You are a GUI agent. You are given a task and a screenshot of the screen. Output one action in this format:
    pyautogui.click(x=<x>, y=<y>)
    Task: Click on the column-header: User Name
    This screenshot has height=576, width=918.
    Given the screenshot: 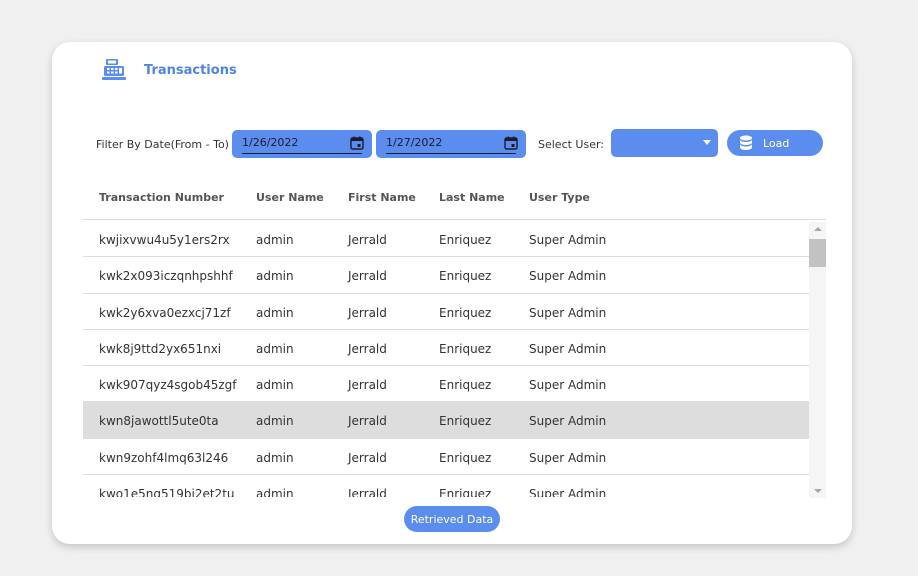 What is the action you would take?
    pyautogui.click(x=290, y=197)
    